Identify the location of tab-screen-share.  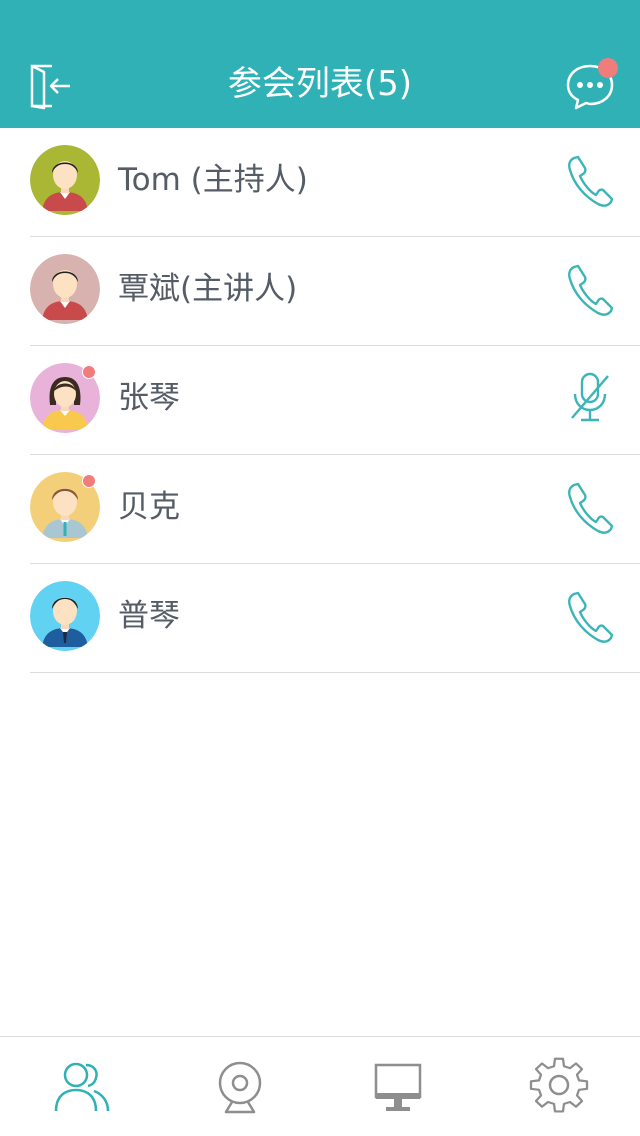
(398, 1087).